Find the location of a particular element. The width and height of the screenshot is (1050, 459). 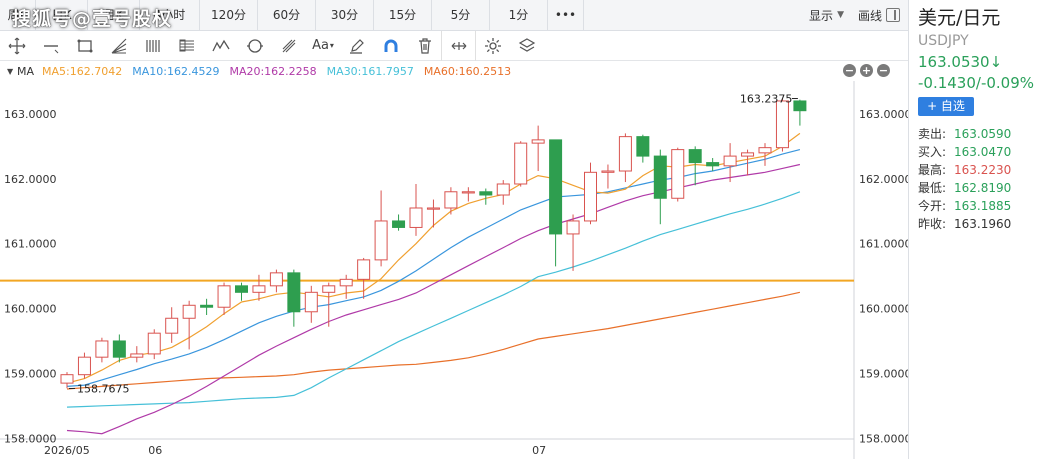

trash-icon is located at coordinates (425, 45).